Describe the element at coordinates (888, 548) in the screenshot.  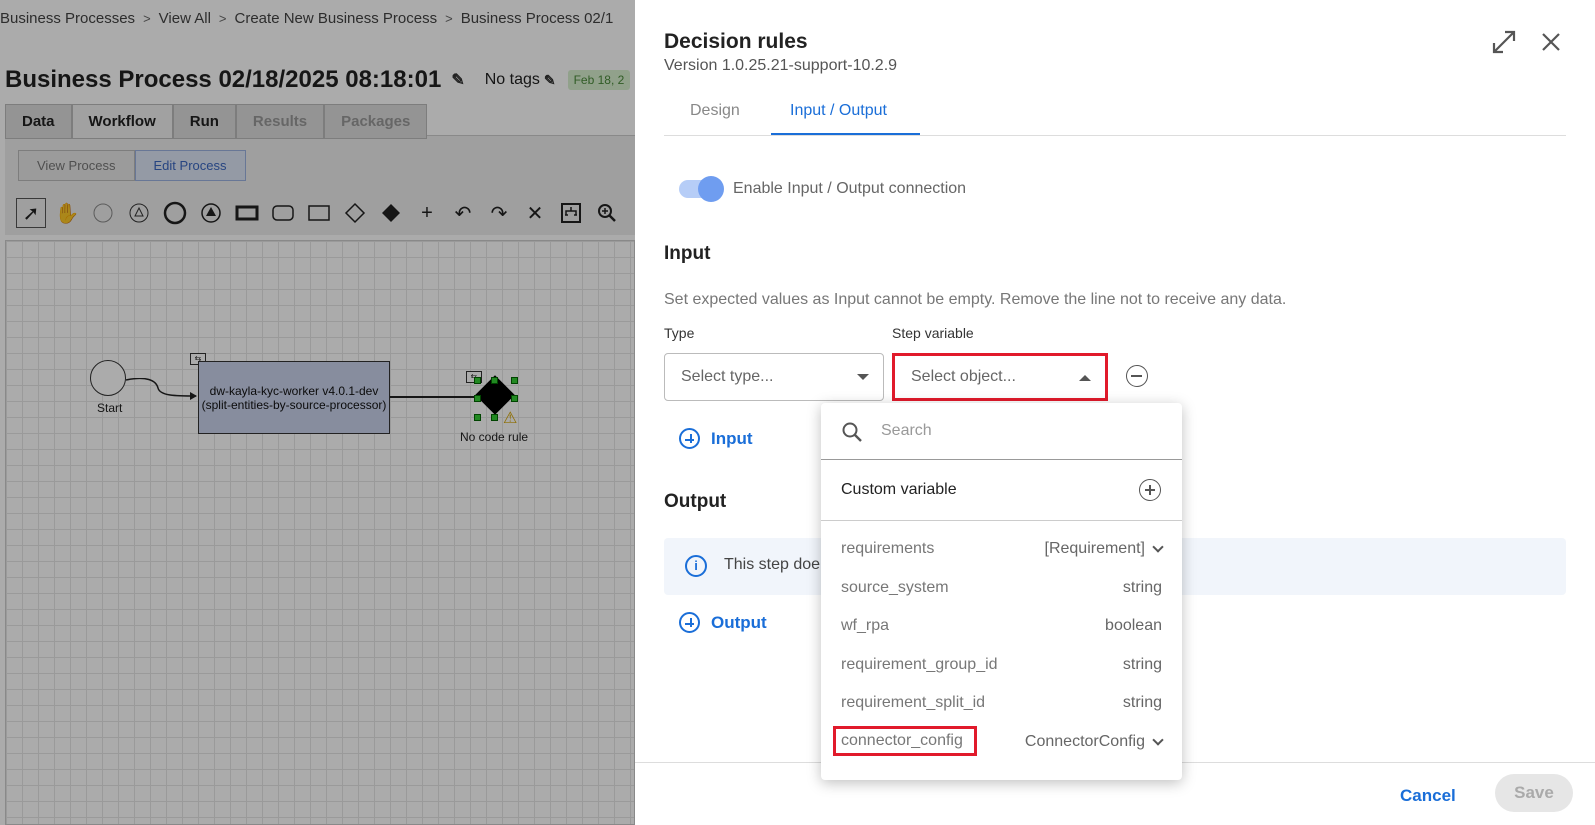
I see `variable-name: requirements` at that location.